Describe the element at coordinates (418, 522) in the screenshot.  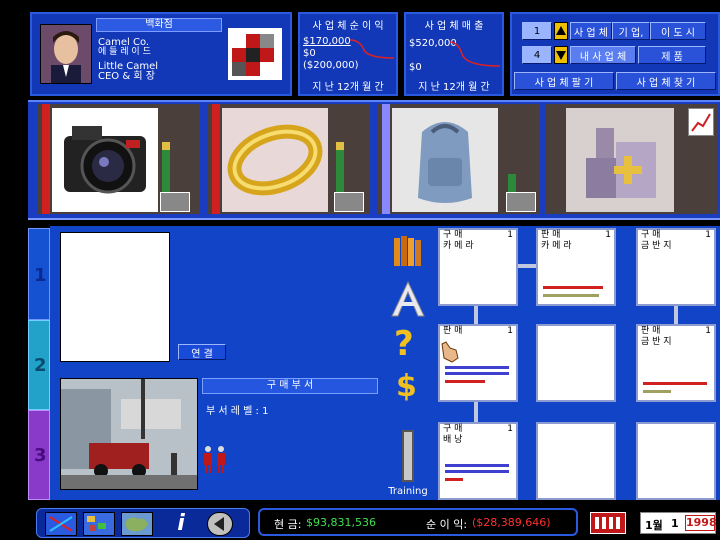
I see `money-panel: 현 금: $93,831,536 순 이 익: ($28,389,646)` at that location.